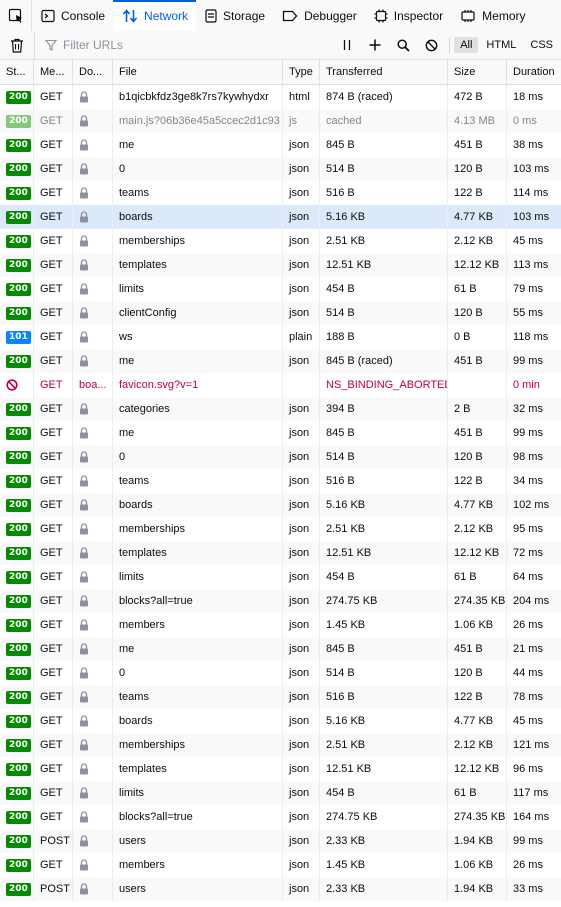 The width and height of the screenshot is (561, 907). What do you see at coordinates (280, 529) in the screenshot?
I see `table-row: 200 GET memberships json 2.51 KB 2.12 KB 95 ms` at bounding box center [280, 529].